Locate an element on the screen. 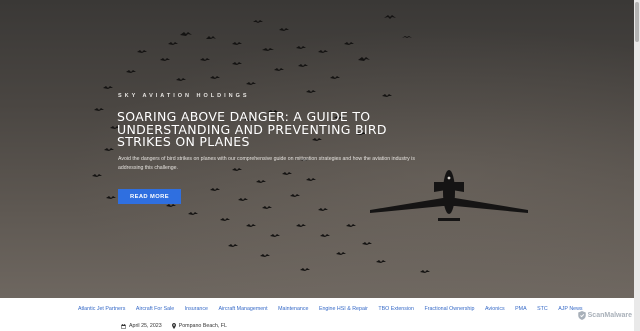 This screenshot has height=331, width=640. nav-link-insurance: Insurance is located at coordinates (196, 309).